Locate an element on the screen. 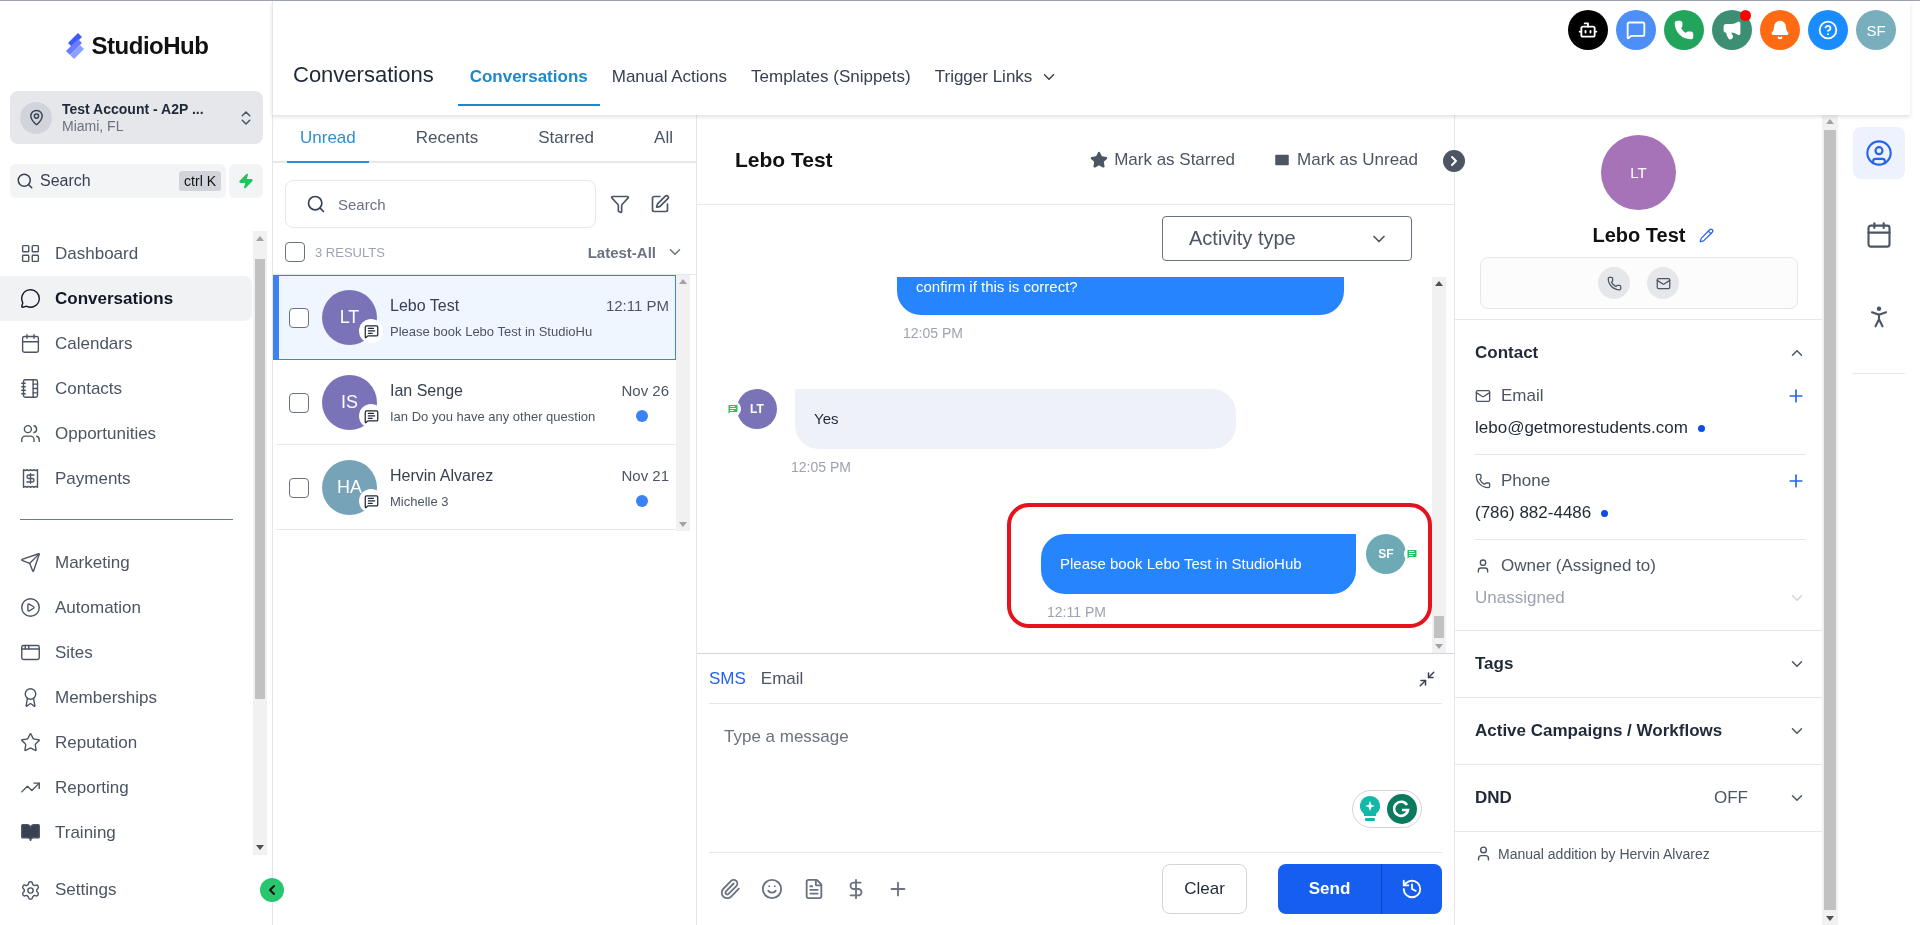 The image size is (1920, 925). section-header: DND OFF is located at coordinates (1640, 798).